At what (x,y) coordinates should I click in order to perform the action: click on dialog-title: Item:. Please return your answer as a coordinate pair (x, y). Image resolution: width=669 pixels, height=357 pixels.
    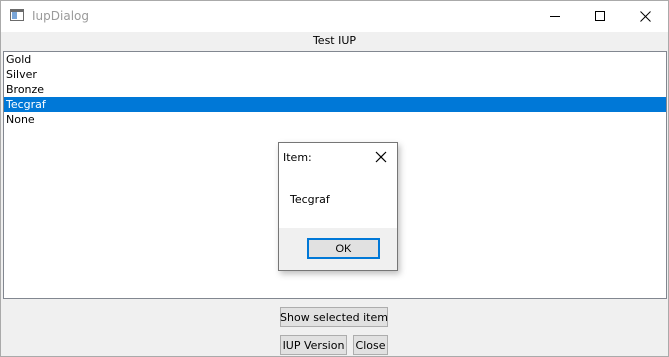
    Looking at the image, I should click on (297, 157).